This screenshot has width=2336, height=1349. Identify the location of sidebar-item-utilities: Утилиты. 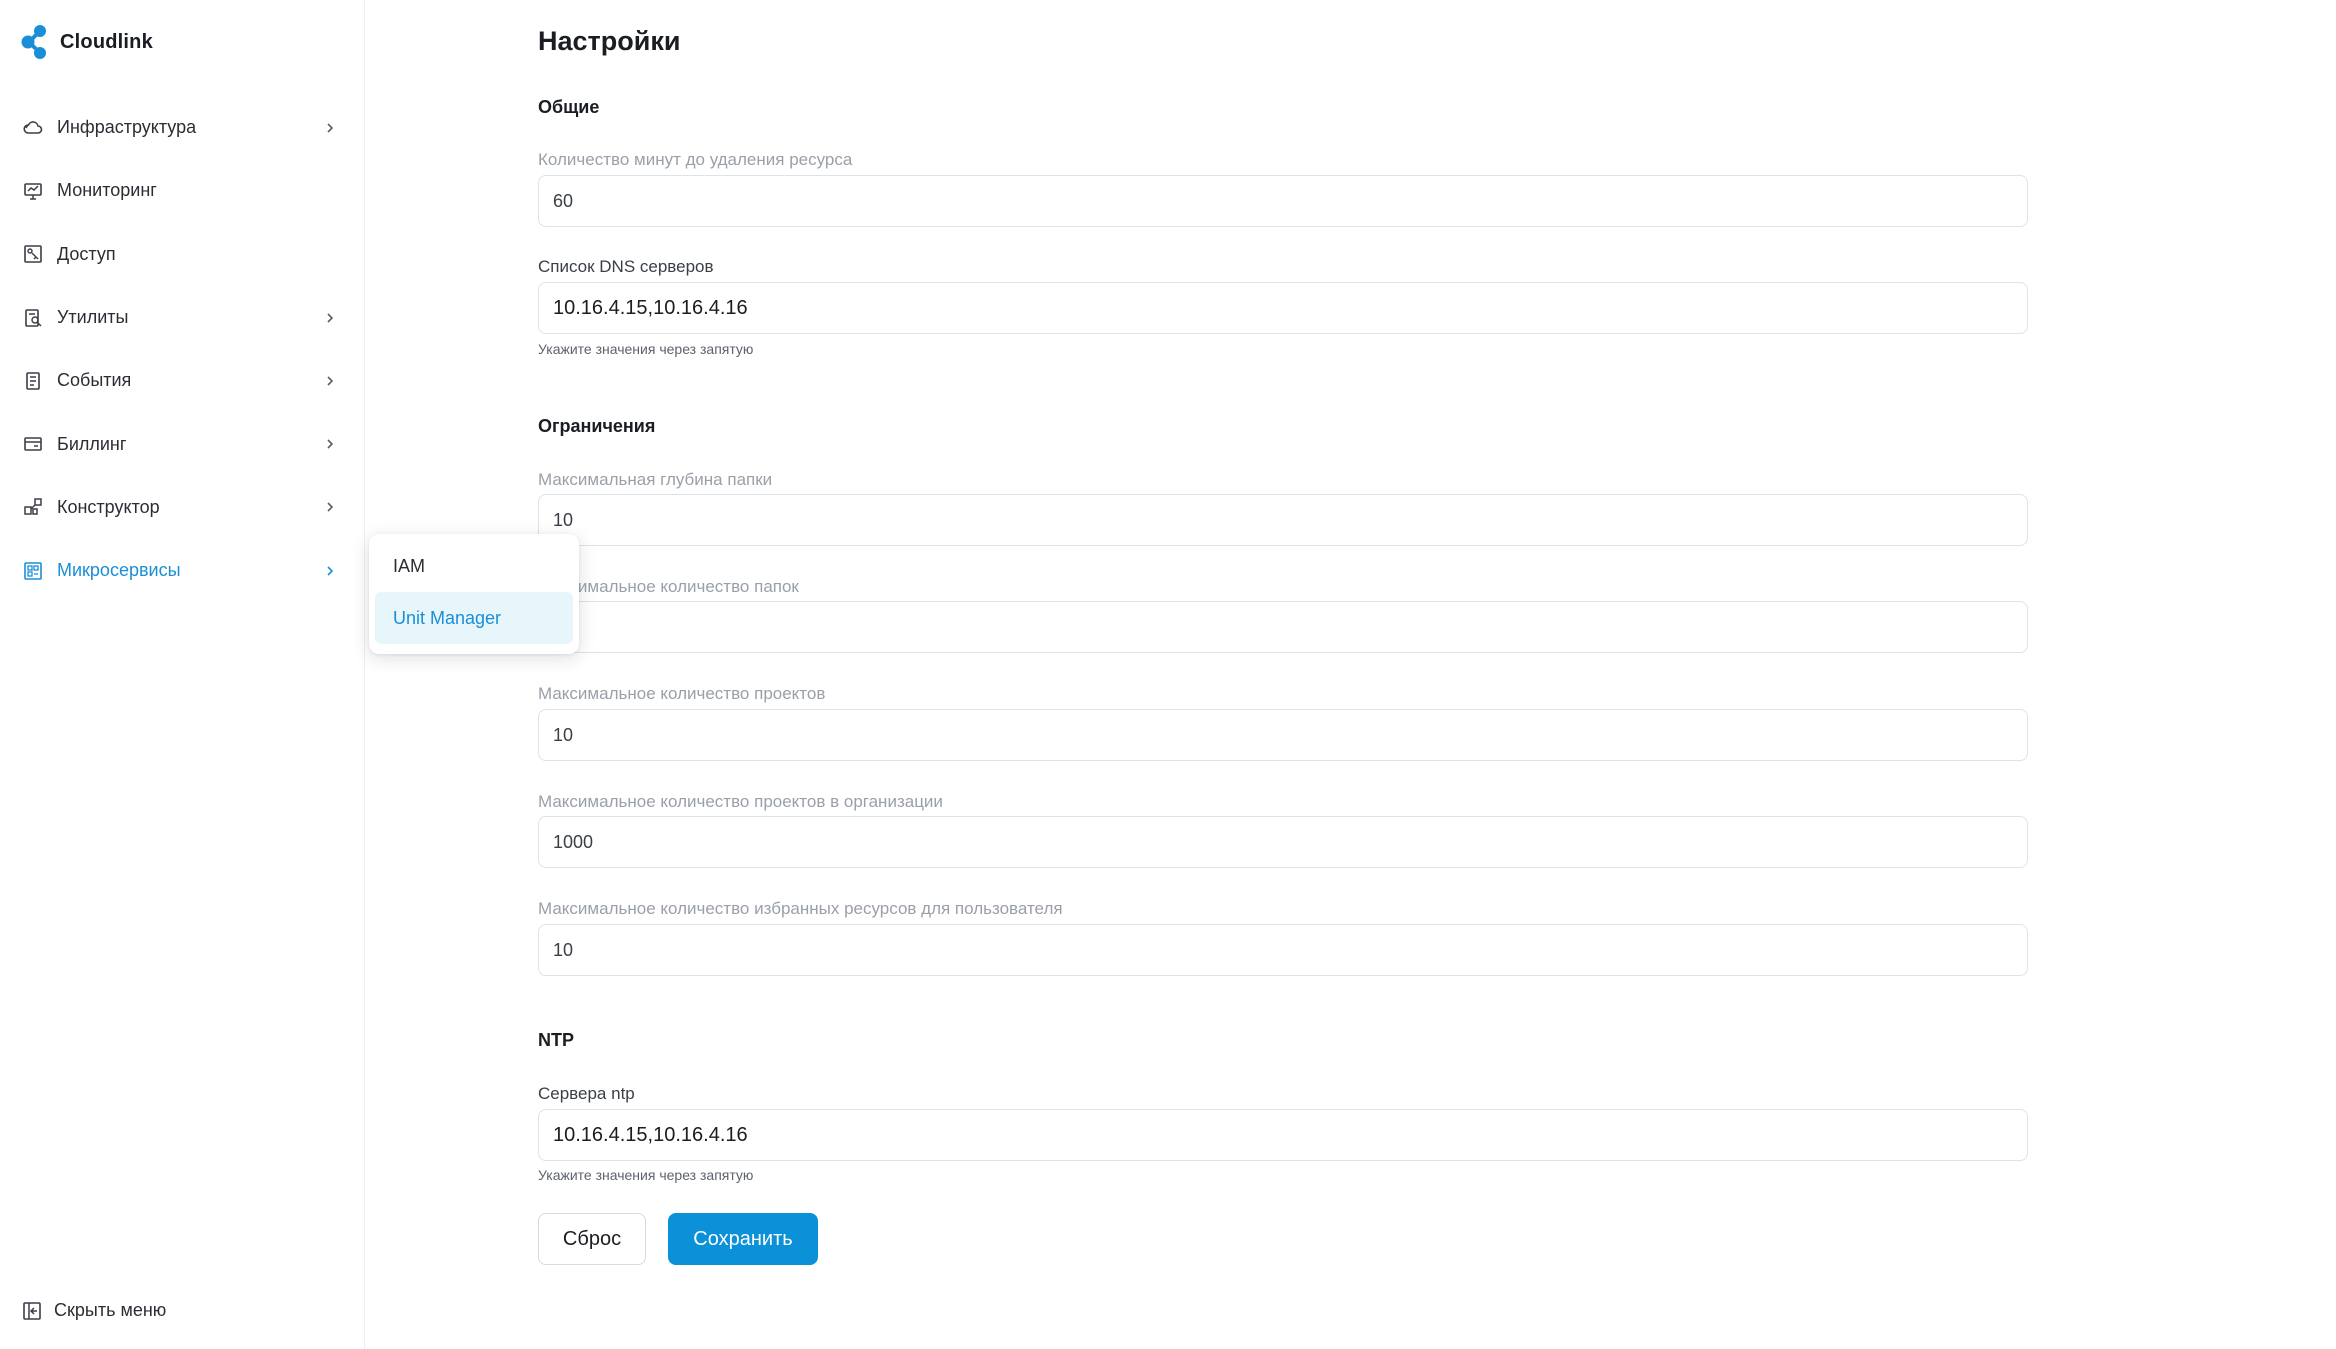
(182, 317).